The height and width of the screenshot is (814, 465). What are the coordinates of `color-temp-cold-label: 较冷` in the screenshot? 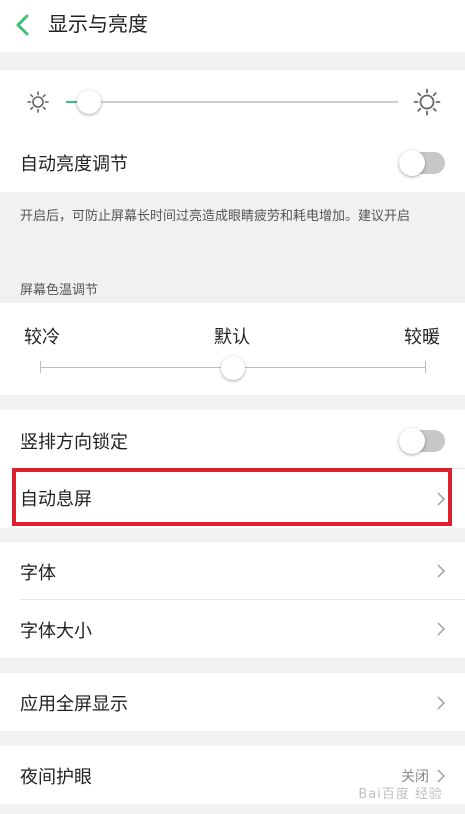 It's located at (42, 337).